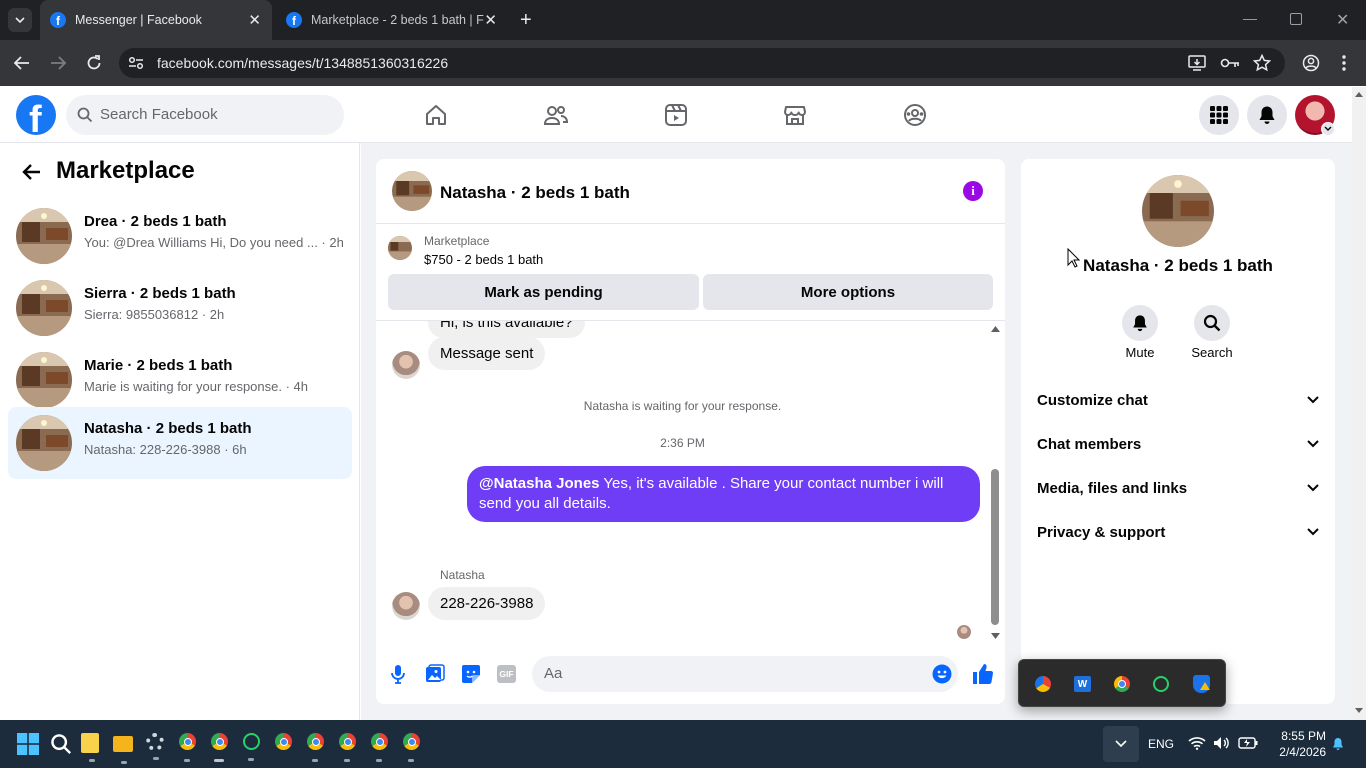 This screenshot has width=1366, height=768. What do you see at coordinates (942, 674) in the screenshot?
I see `emoji-icon` at bounding box center [942, 674].